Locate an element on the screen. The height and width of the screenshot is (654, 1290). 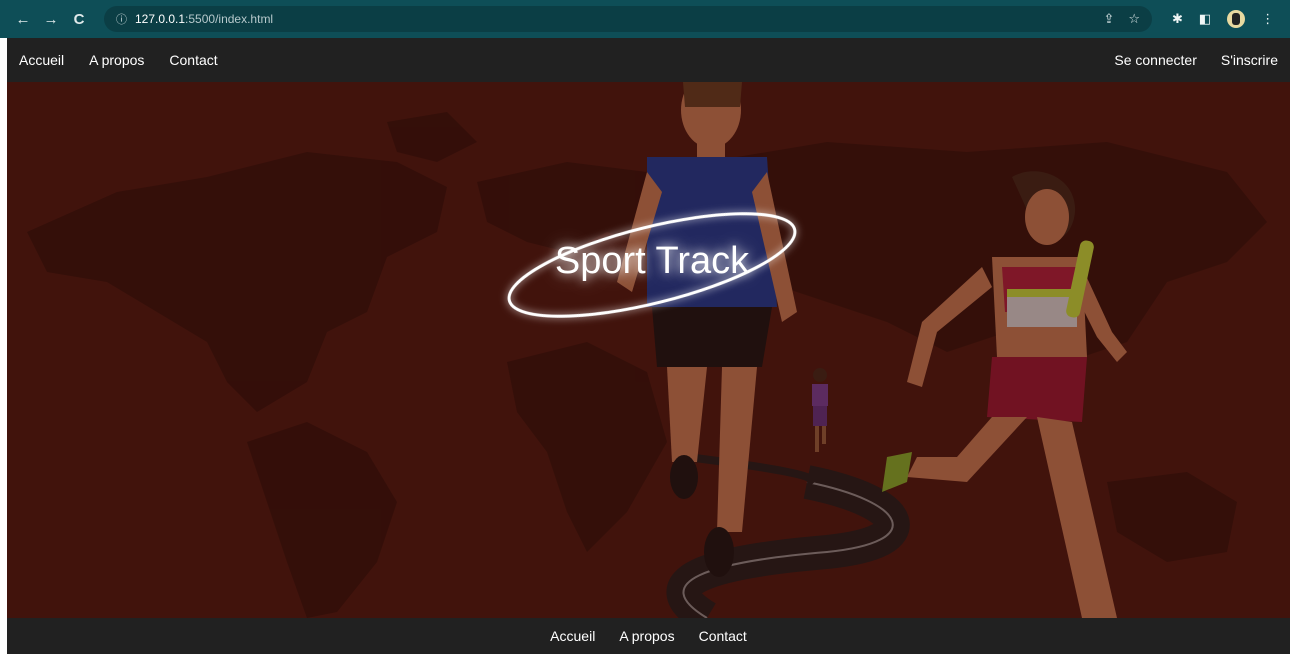
page-left-edge is located at coordinates (3, 346).